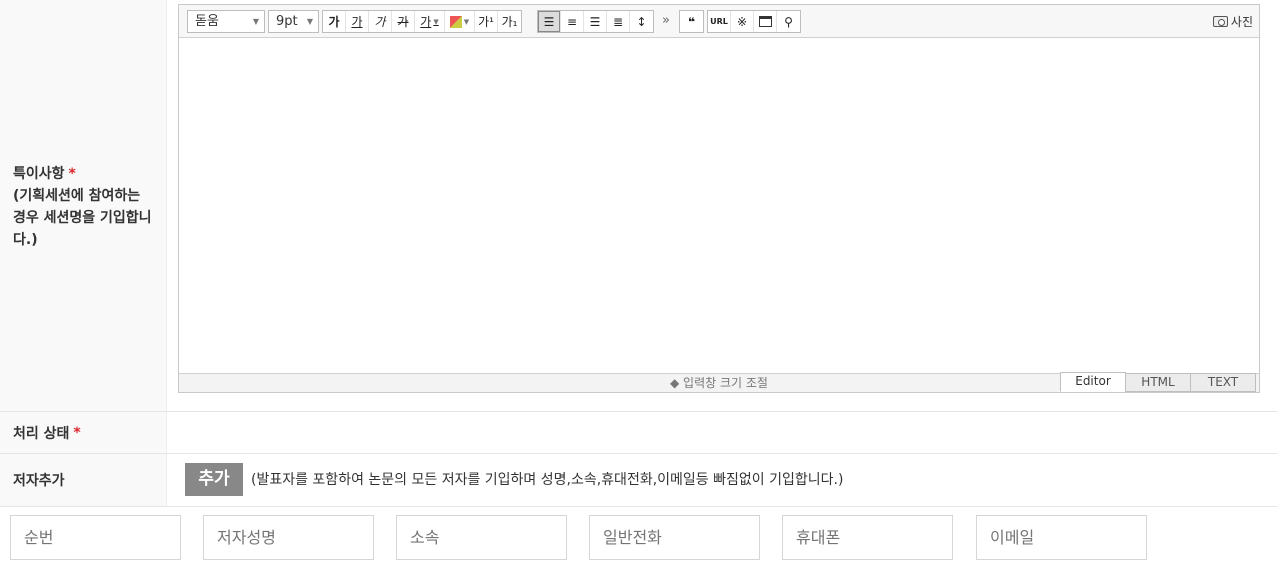 The height and width of the screenshot is (565, 1277). What do you see at coordinates (1220, 21) in the screenshot?
I see `camera-icon` at bounding box center [1220, 21].